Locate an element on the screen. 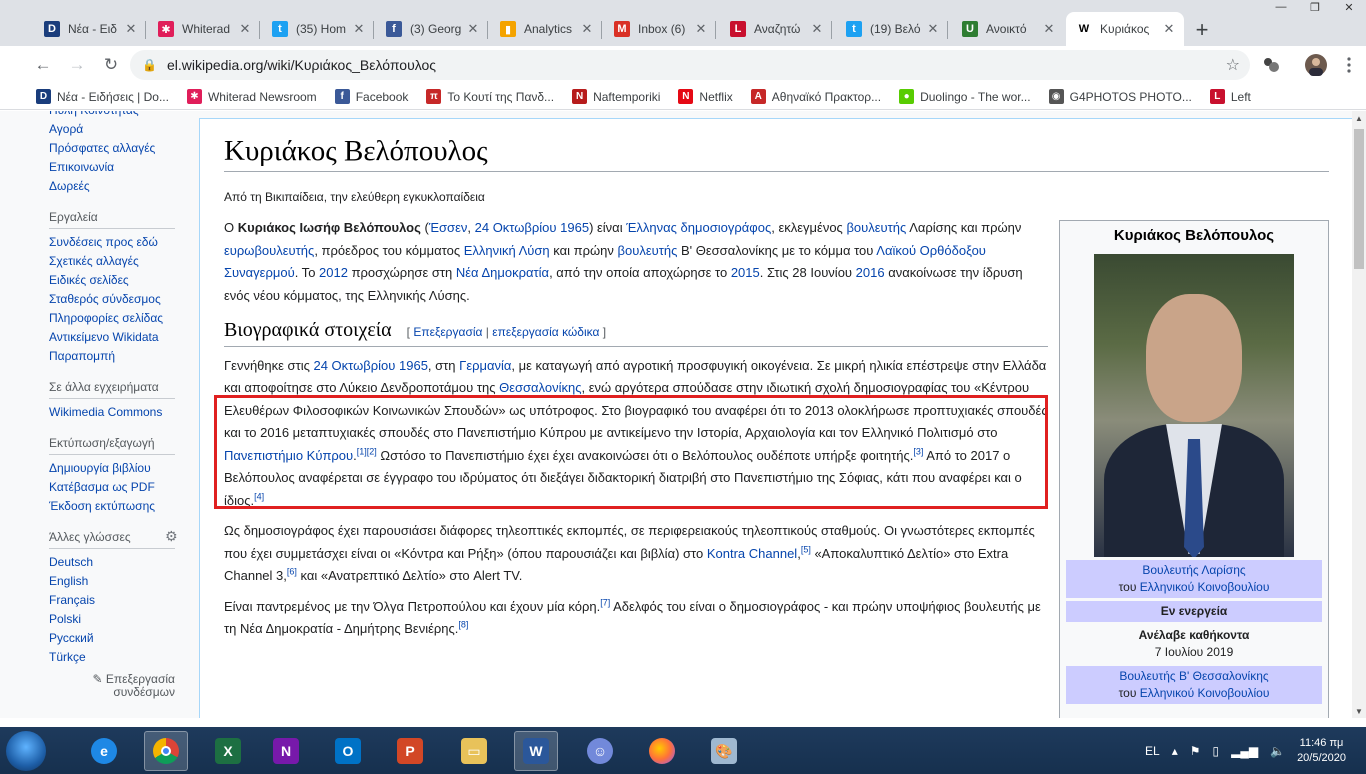 Image resolution: width=1366 pixels, height=774 pixels. bookmark-item: f Facebook is located at coordinates (371, 96).